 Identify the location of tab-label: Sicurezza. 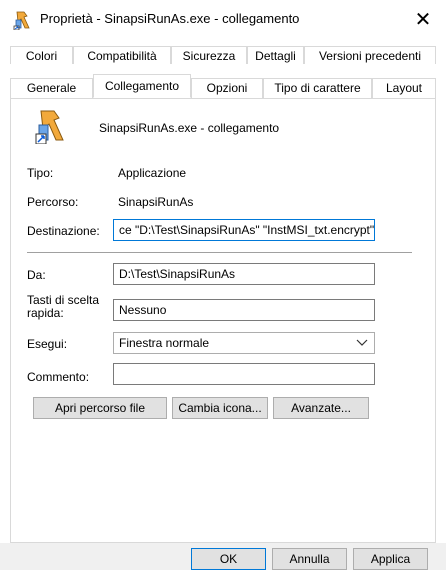
(209, 56).